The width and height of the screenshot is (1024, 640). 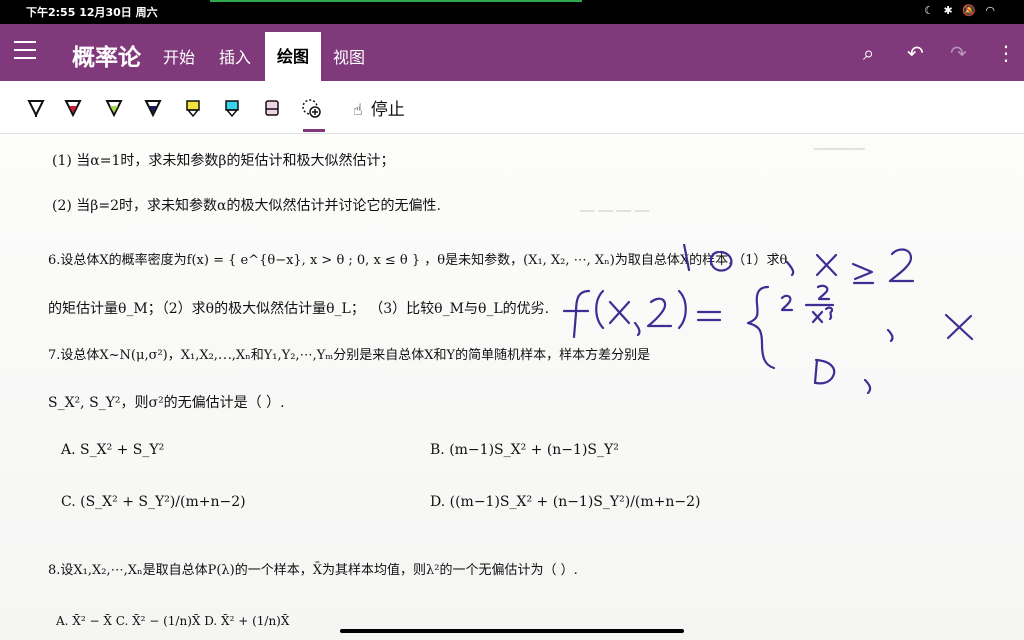 What do you see at coordinates (25, 50) in the screenshot?
I see `menu-icon` at bounding box center [25, 50].